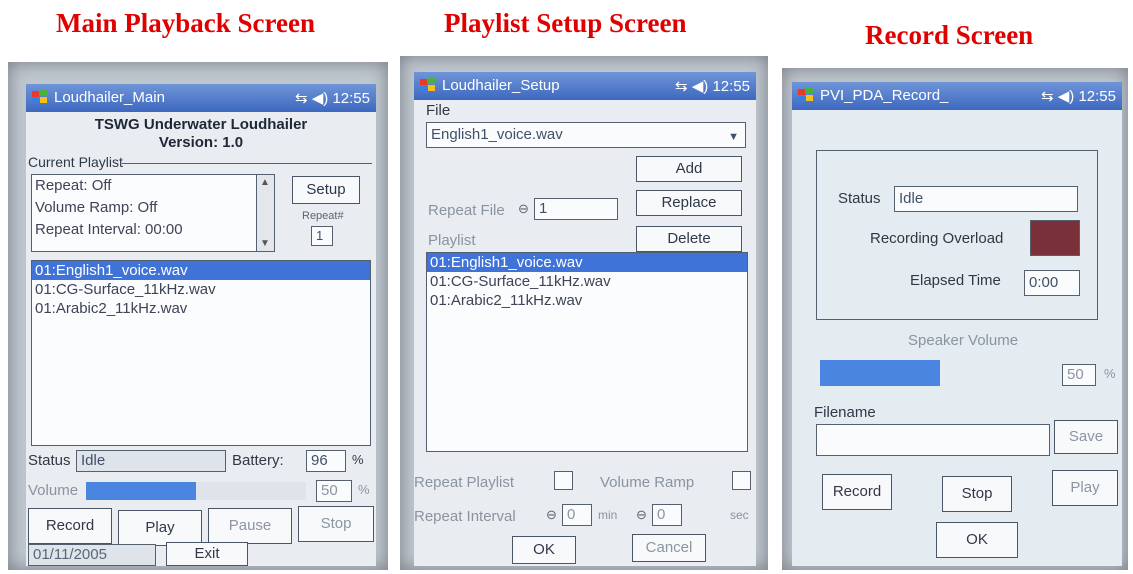 Image resolution: width=1133 pixels, height=574 pixels. What do you see at coordinates (689, 203) in the screenshot?
I see `replace-button: Replace` at bounding box center [689, 203].